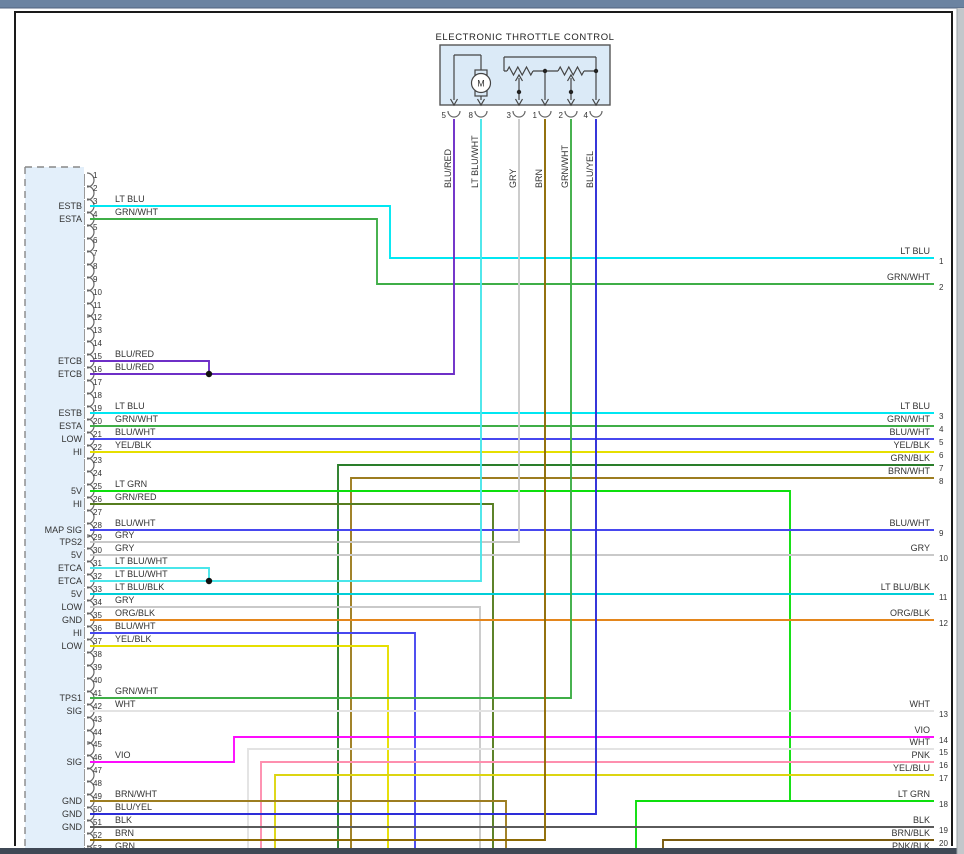 This screenshot has width=964, height=854. Describe the element at coordinates (136, 497) in the screenshot. I see `pin-wire-color-label: GRN/RED` at that location.